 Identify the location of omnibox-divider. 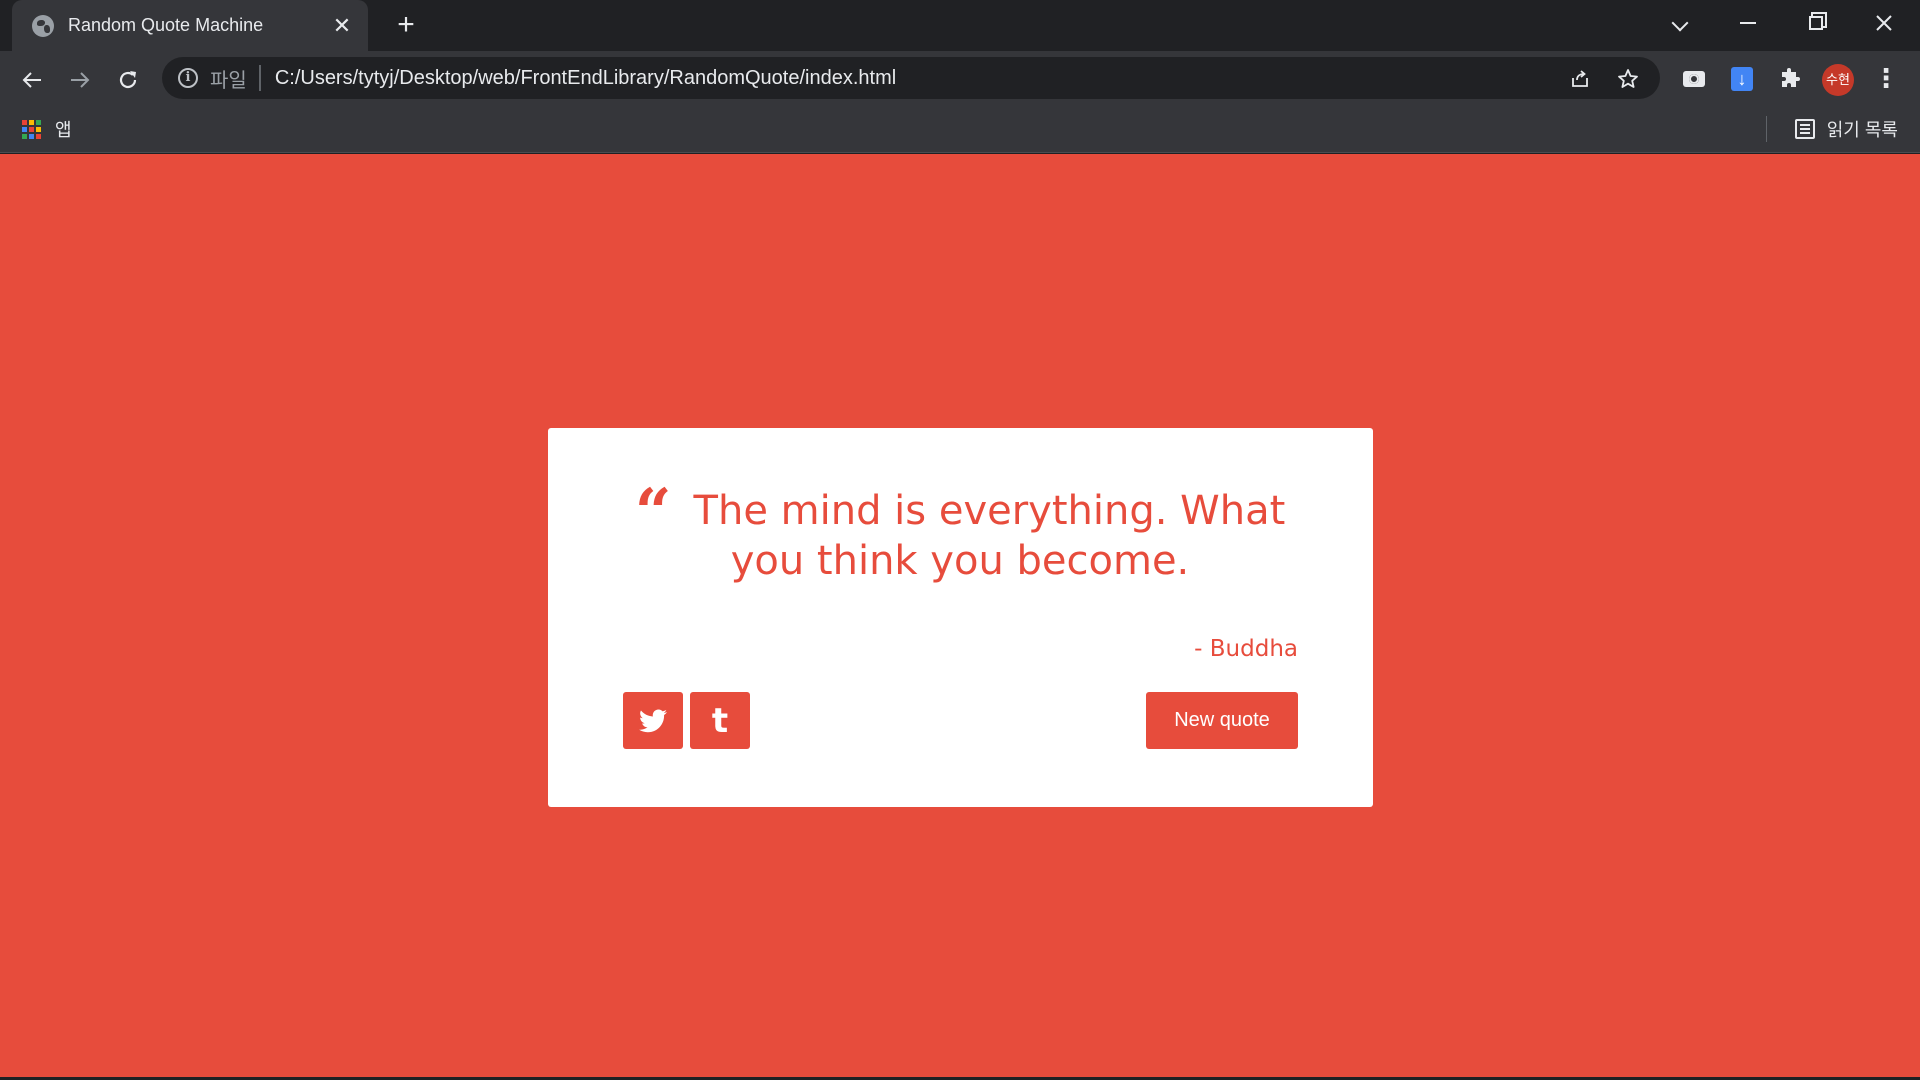
(259, 78).